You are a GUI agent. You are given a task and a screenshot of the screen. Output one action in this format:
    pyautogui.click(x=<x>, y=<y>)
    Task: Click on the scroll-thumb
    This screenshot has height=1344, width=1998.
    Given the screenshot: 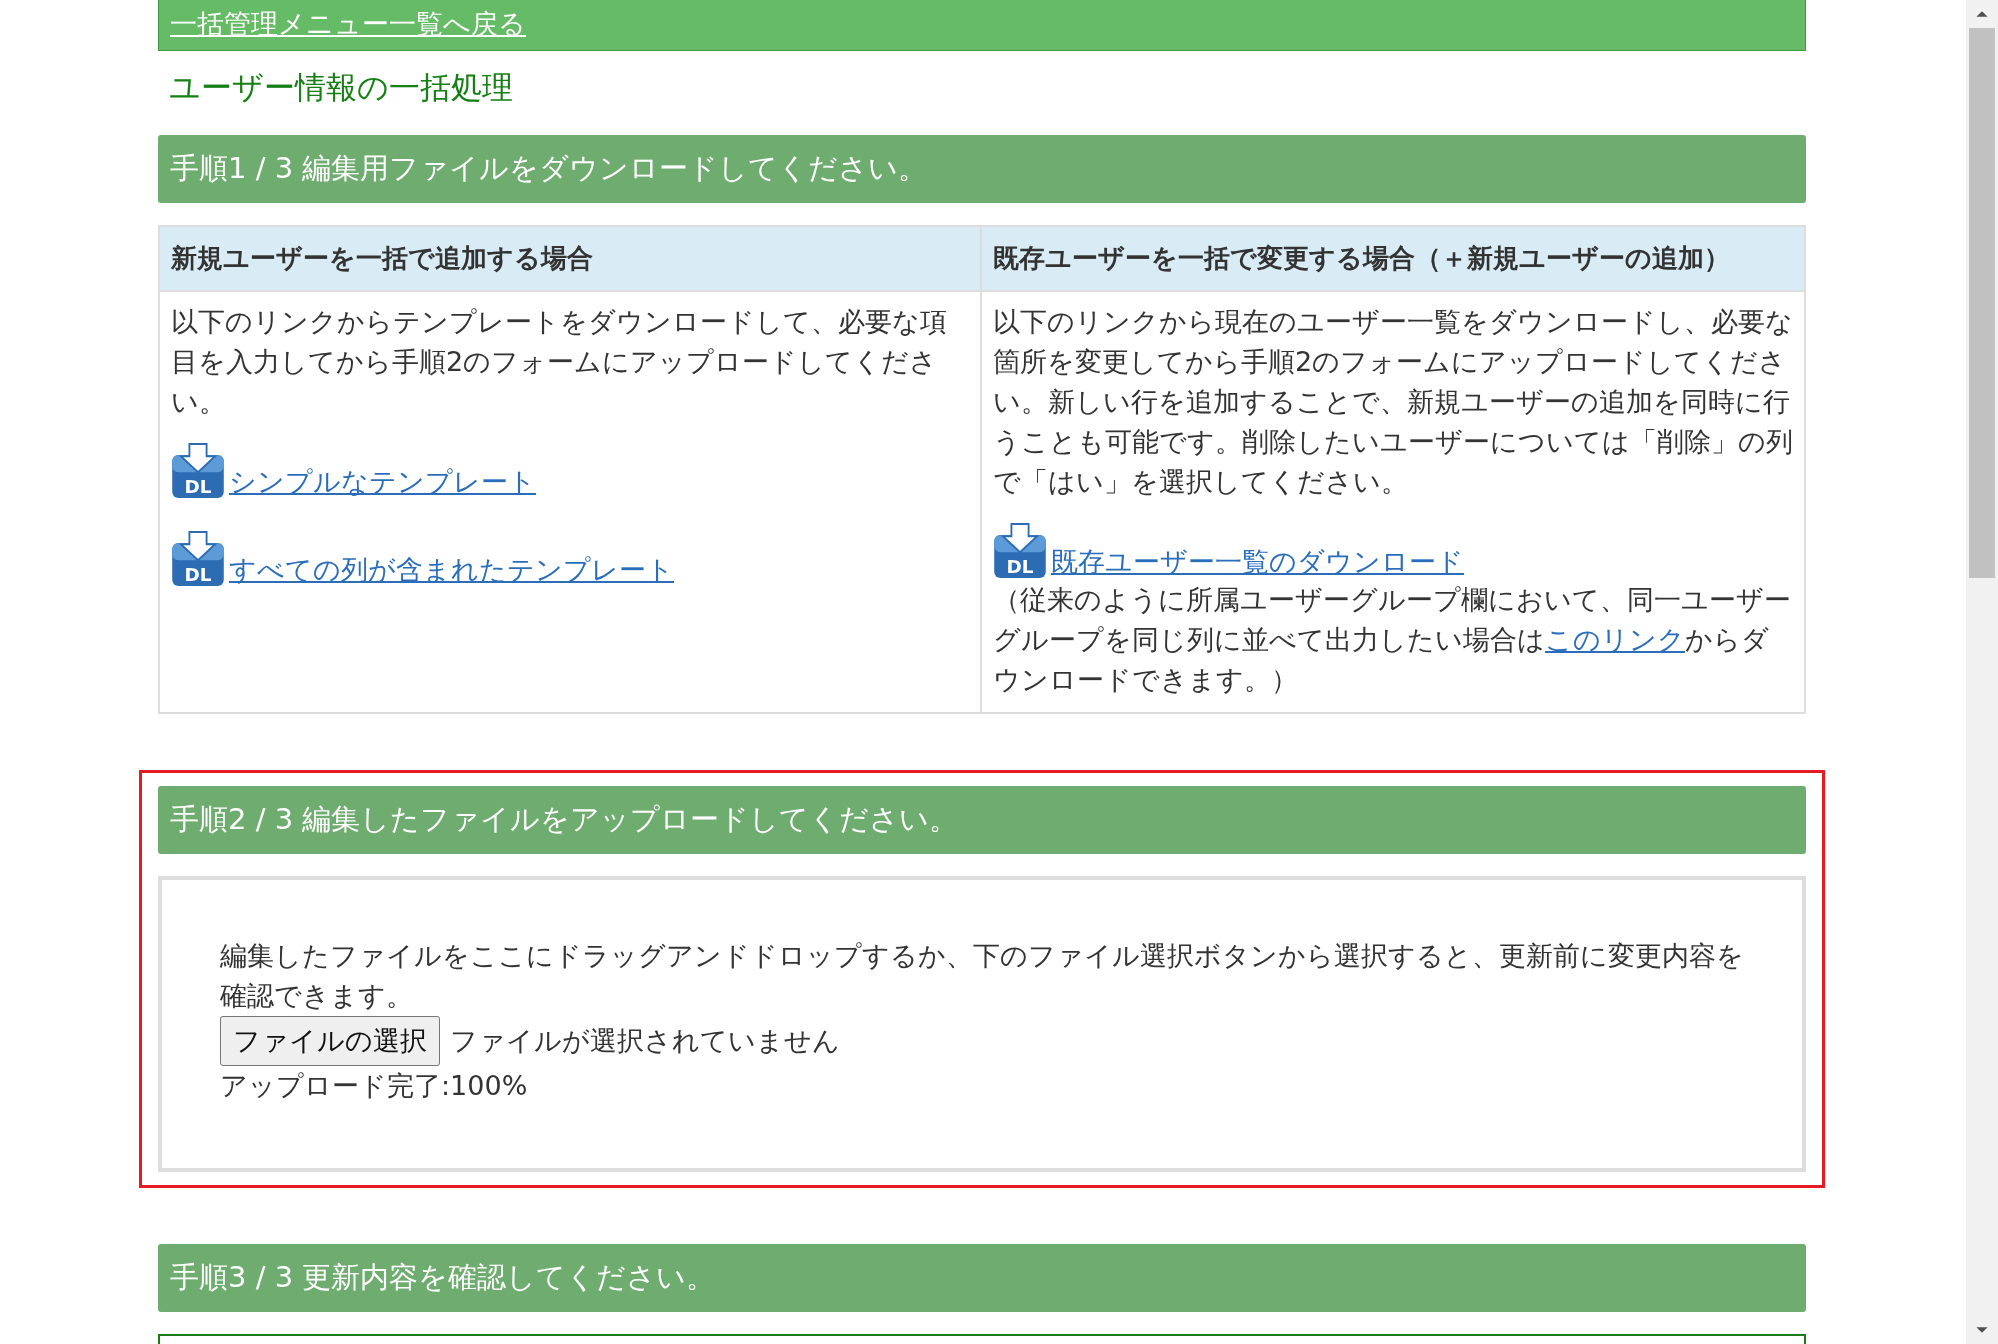 What is the action you would take?
    pyautogui.click(x=1982, y=303)
    